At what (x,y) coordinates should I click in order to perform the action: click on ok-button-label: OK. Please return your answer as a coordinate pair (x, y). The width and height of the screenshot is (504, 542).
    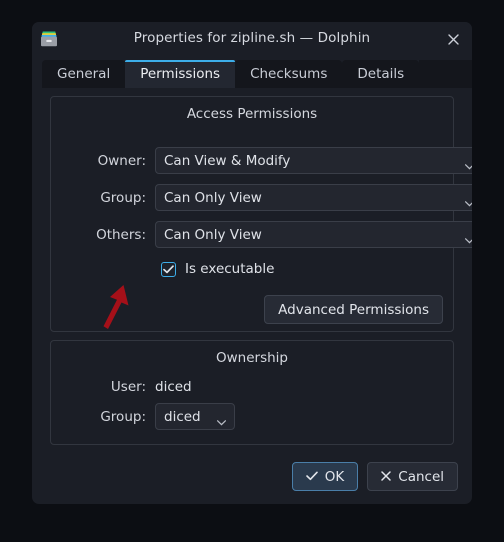
    Looking at the image, I should click on (334, 476).